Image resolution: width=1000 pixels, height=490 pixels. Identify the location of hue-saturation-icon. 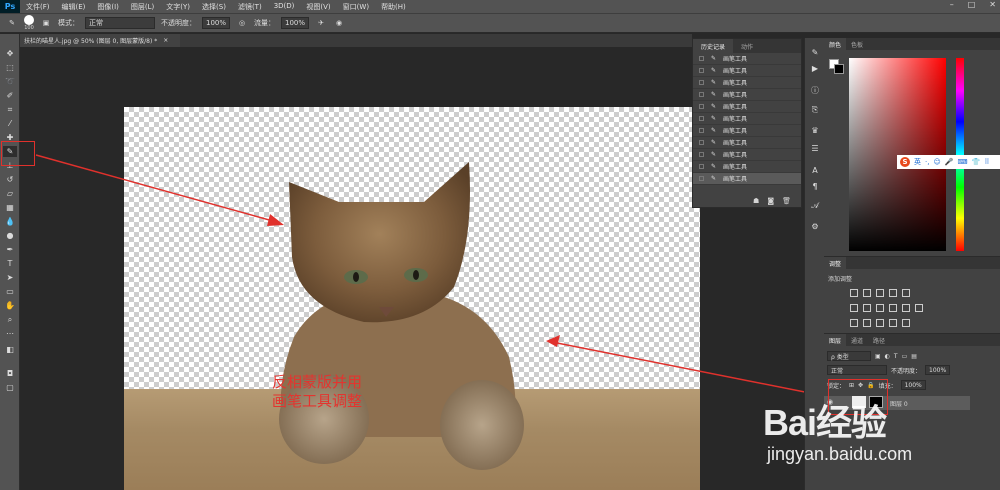
(854, 308).